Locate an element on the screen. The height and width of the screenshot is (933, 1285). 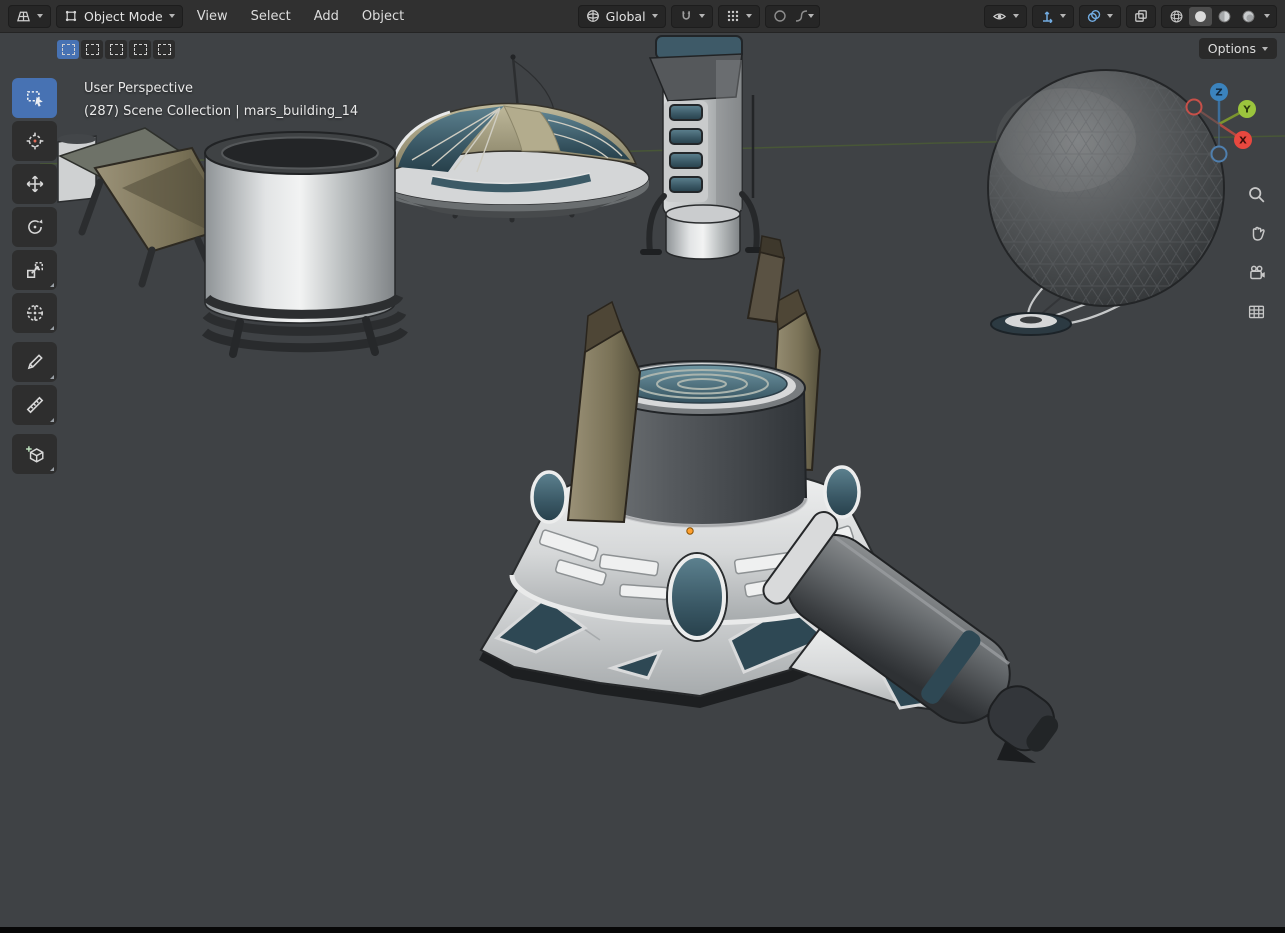
select-invert-icon is located at coordinates (140, 49).